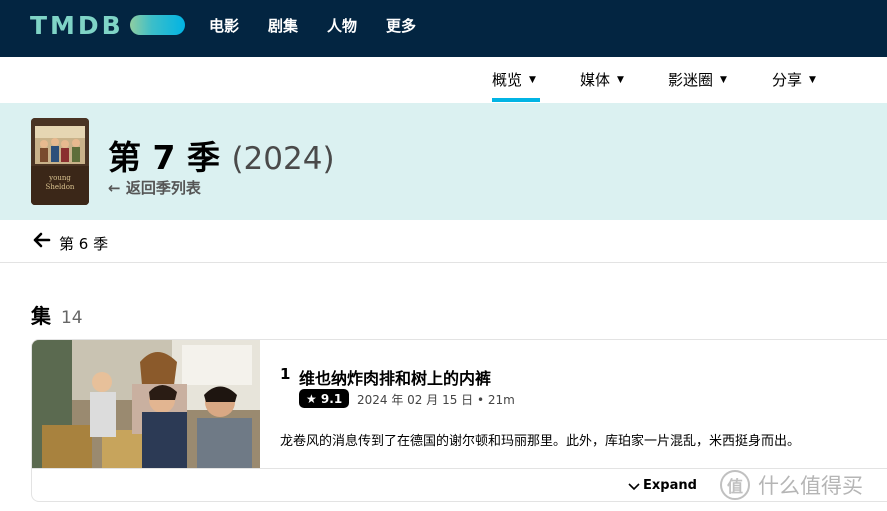 The width and height of the screenshot is (887, 511). What do you see at coordinates (60, 178) in the screenshot?
I see `poster-title-line1: young` at bounding box center [60, 178].